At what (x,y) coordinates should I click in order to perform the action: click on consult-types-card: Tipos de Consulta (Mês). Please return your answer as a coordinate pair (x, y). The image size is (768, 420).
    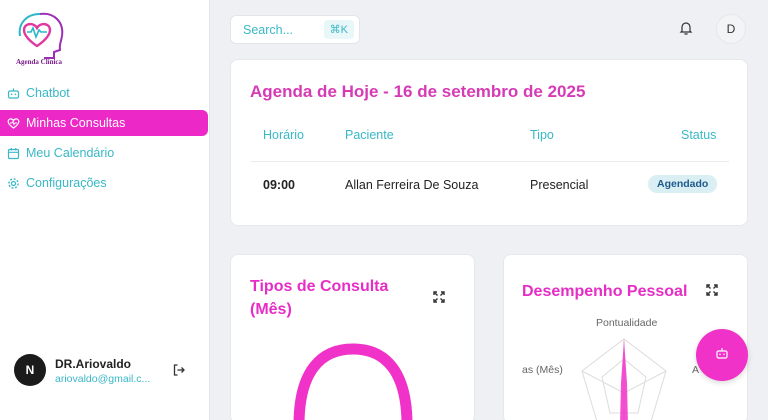
    Looking at the image, I should click on (352, 337).